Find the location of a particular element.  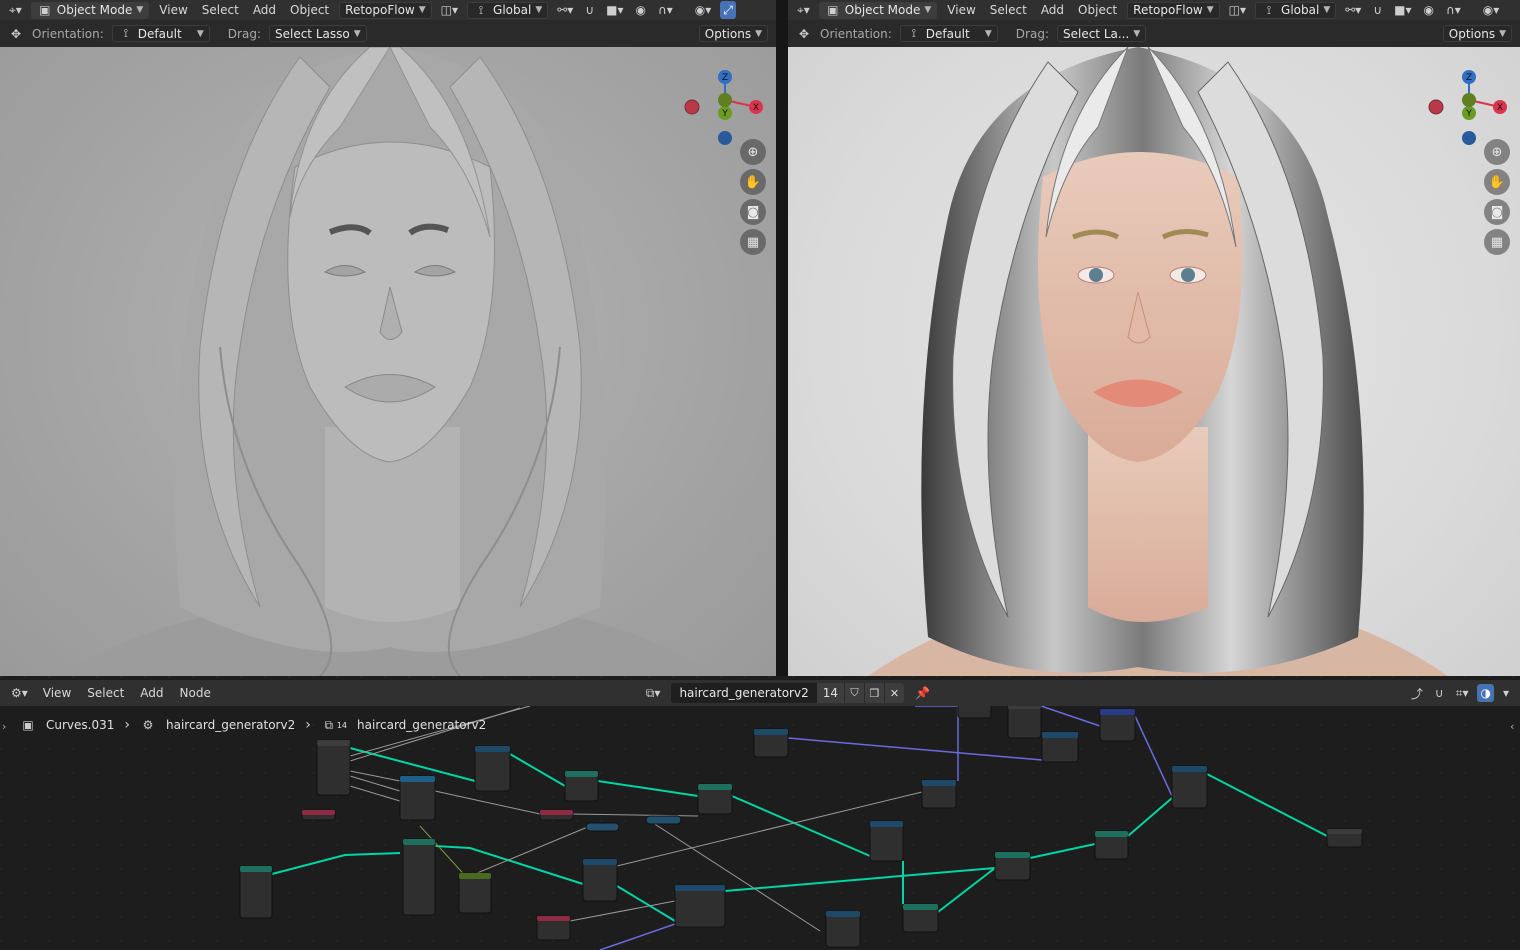

node-attr is located at coordinates (1024, 721).